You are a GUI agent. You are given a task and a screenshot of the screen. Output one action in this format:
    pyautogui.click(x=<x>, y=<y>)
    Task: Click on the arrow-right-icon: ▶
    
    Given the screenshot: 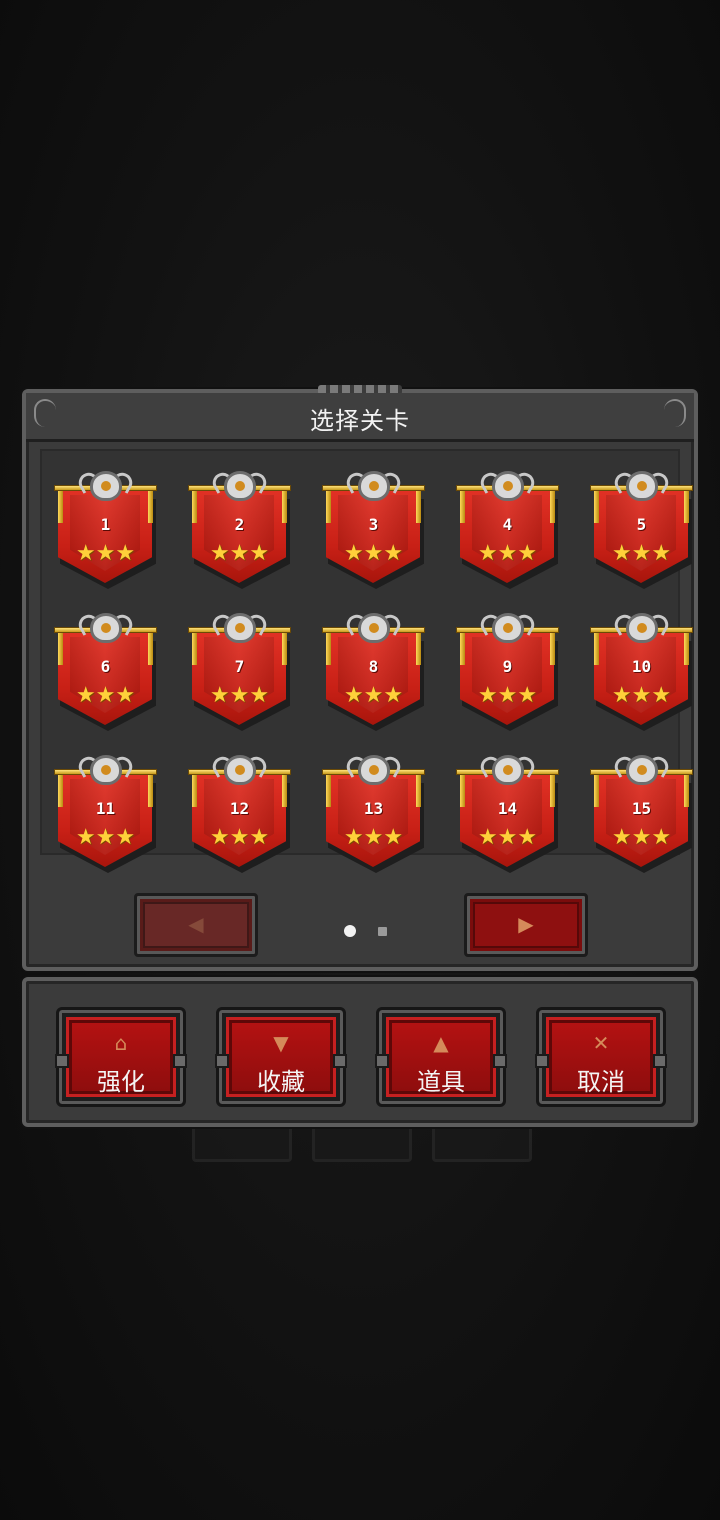 What is the action you would take?
    pyautogui.click(x=526, y=924)
    